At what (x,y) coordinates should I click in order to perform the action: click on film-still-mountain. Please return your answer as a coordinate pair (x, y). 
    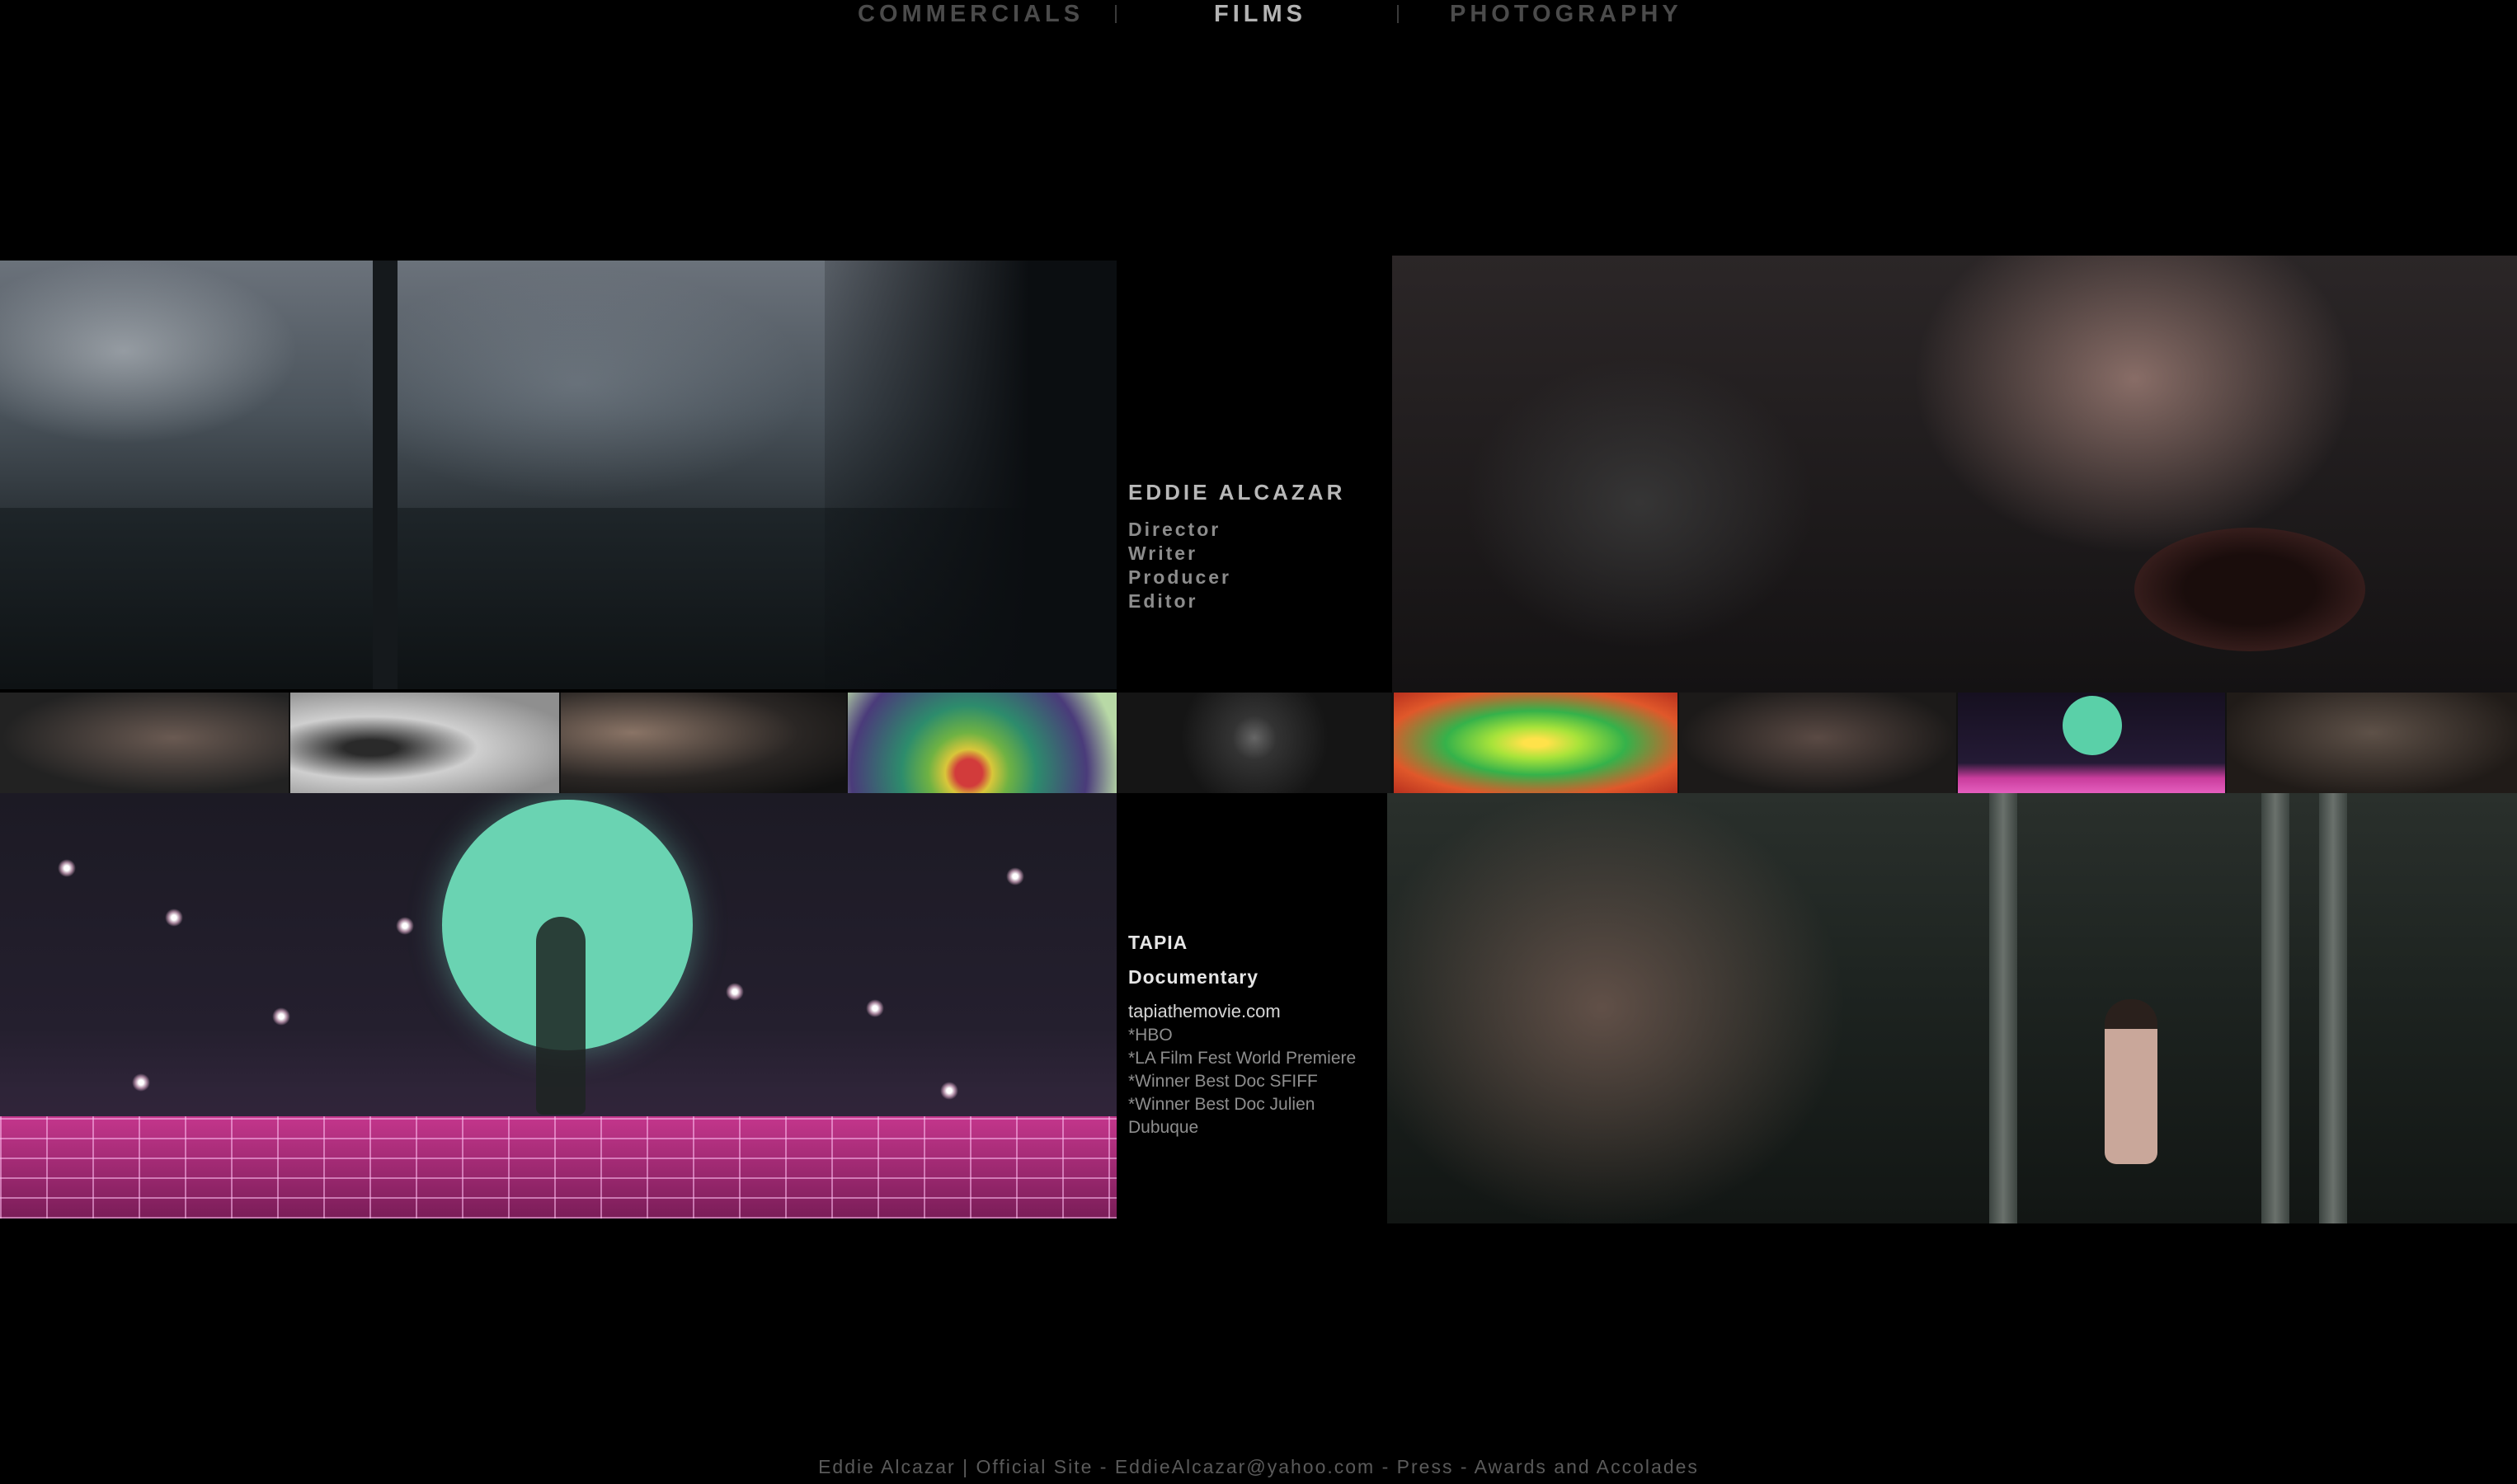
    Looking at the image, I should click on (558, 475).